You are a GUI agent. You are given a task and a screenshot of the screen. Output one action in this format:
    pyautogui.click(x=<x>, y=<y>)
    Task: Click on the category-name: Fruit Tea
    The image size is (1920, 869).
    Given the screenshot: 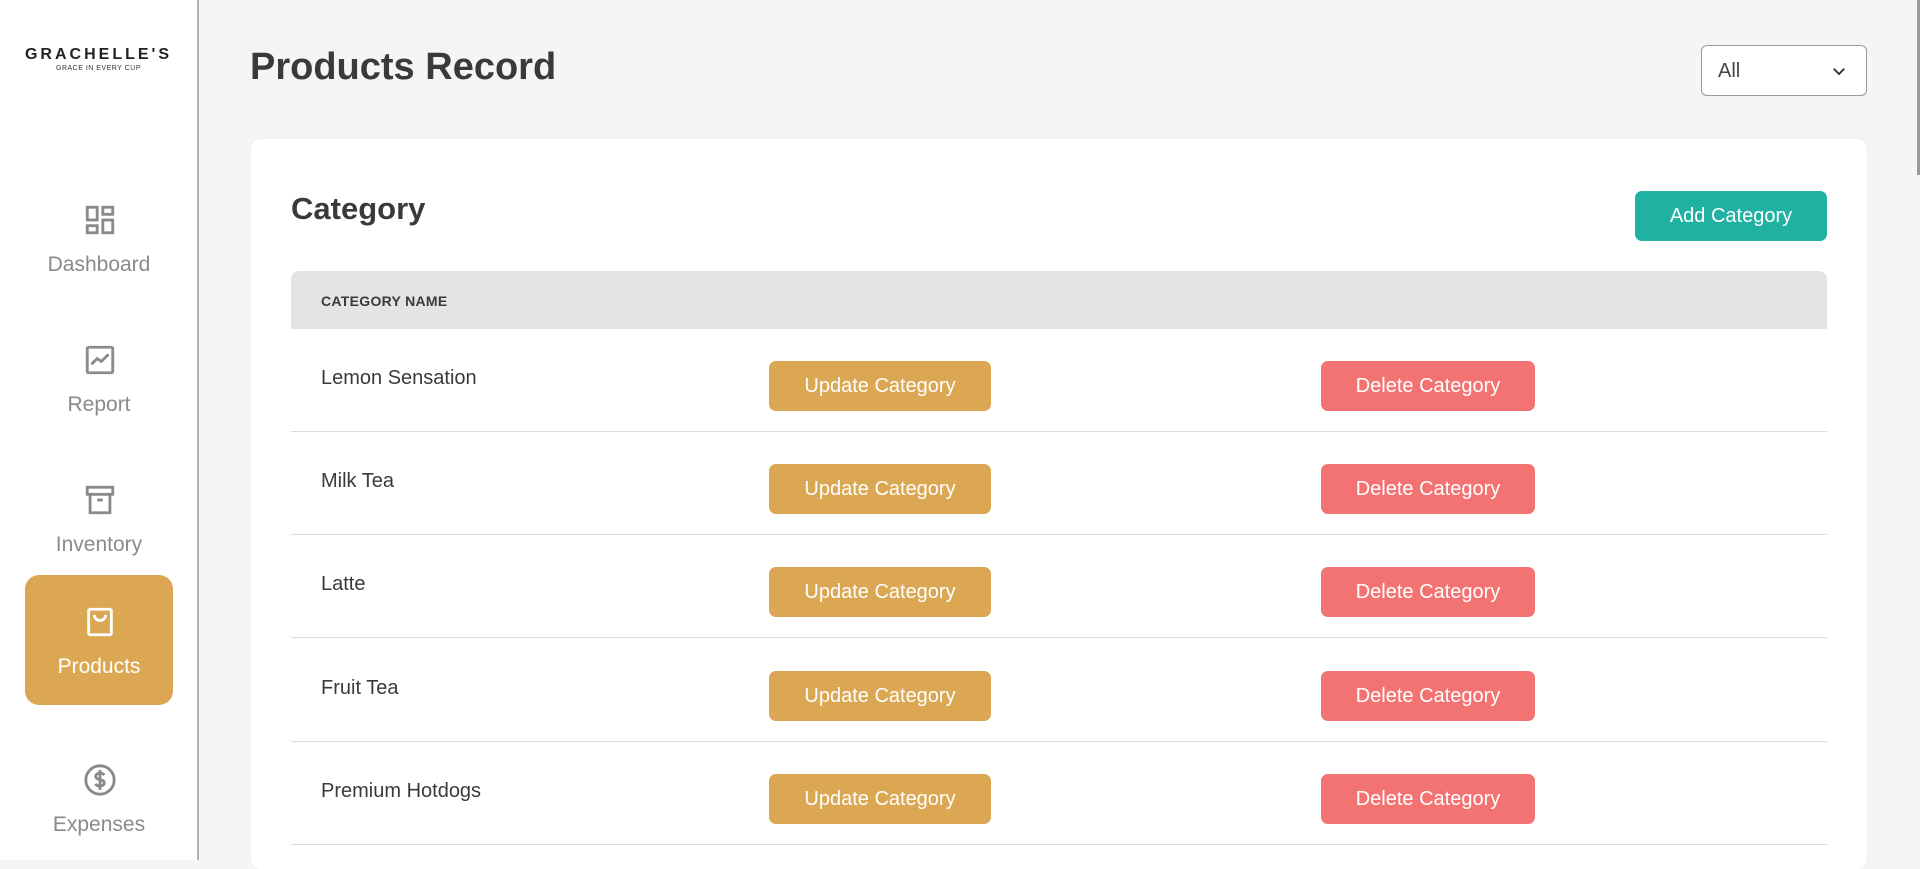 What is the action you would take?
    pyautogui.click(x=360, y=688)
    